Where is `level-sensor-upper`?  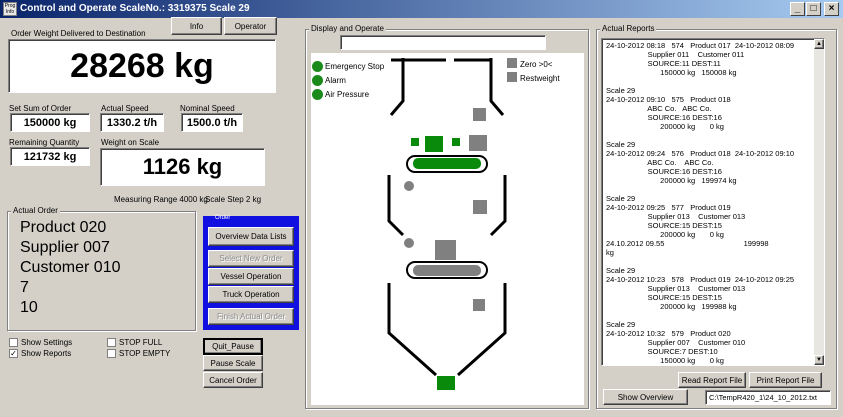
level-sensor-upper is located at coordinates (409, 186).